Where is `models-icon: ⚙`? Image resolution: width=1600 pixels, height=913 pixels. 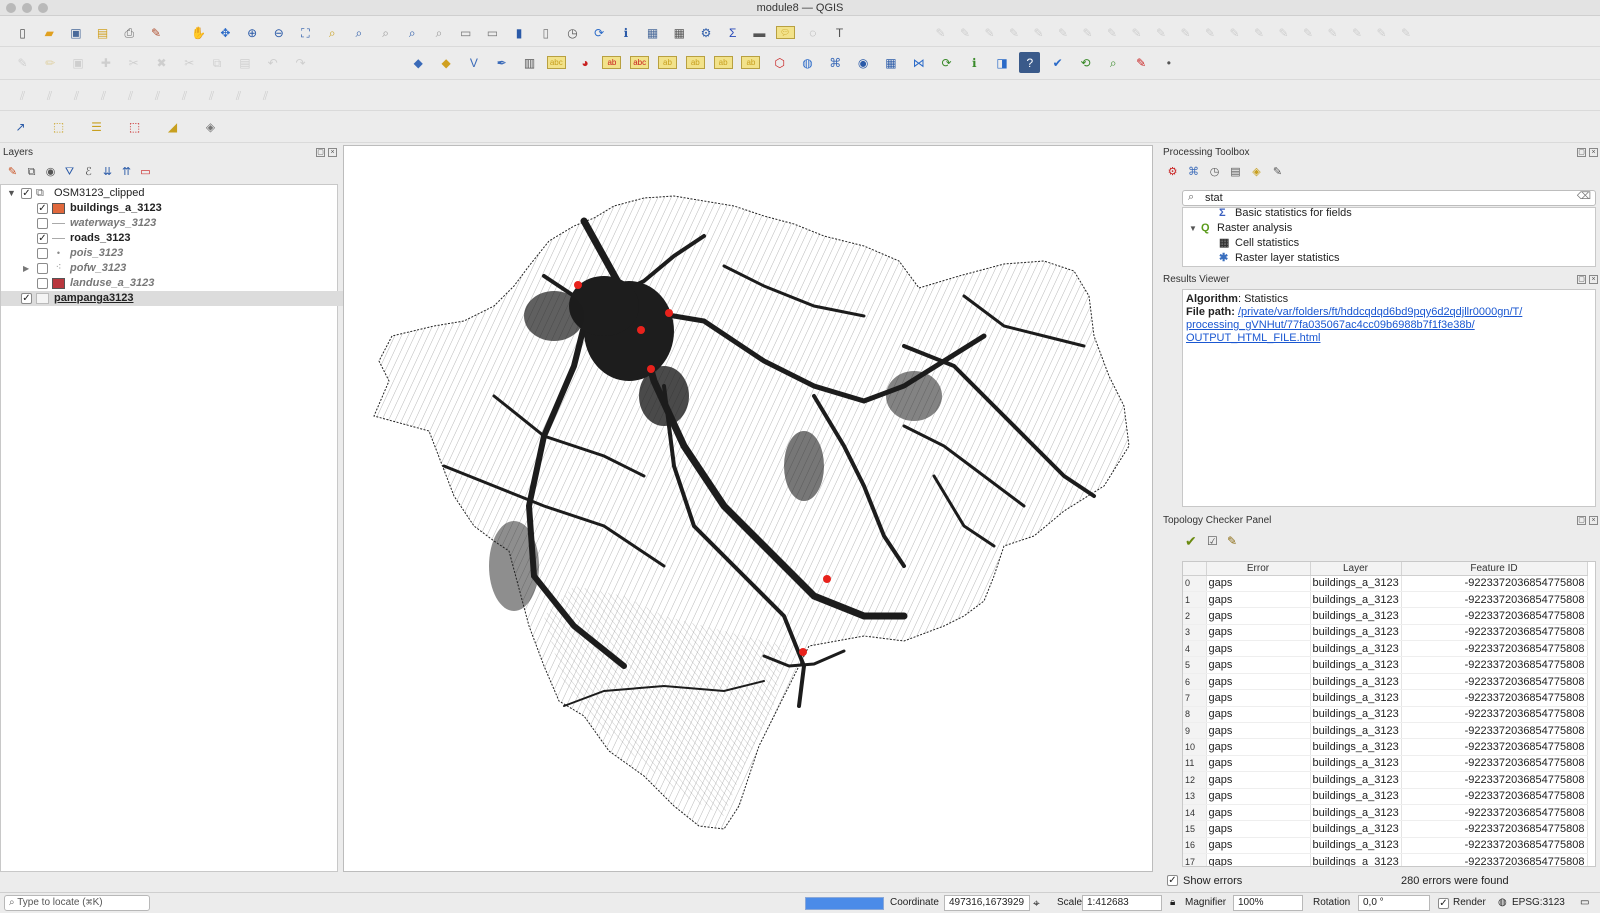
models-icon: ⚙ is located at coordinates (1172, 172).